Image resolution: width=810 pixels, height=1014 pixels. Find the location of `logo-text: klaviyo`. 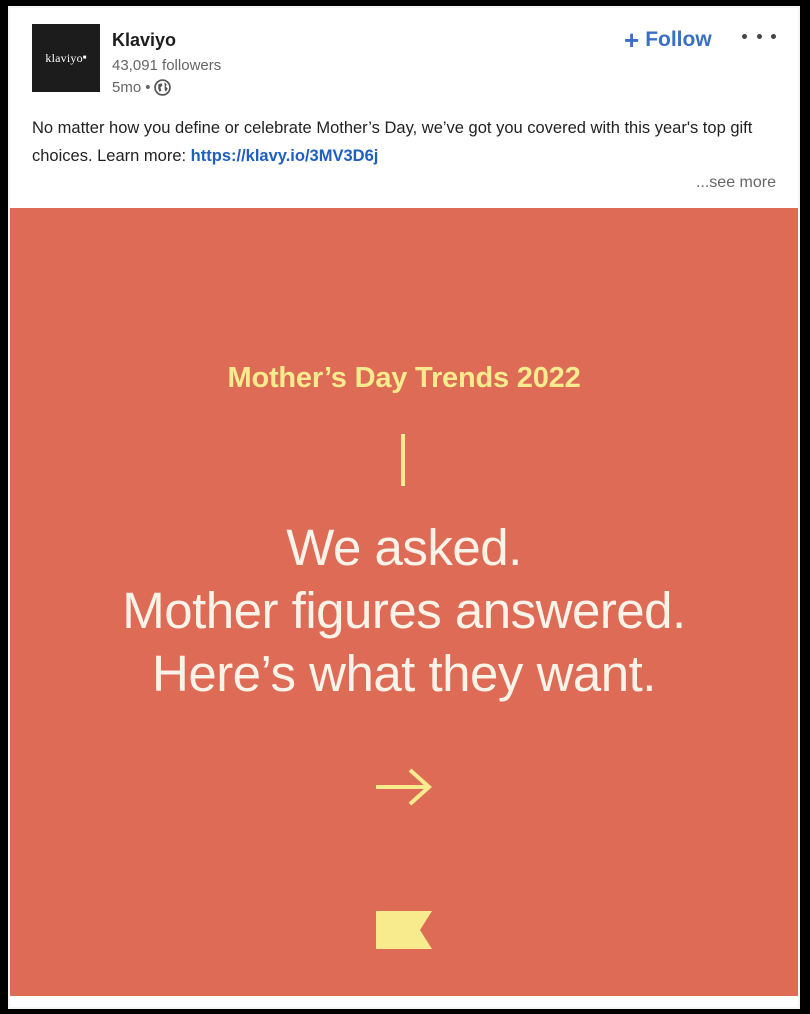

logo-text: klaviyo is located at coordinates (64, 57).